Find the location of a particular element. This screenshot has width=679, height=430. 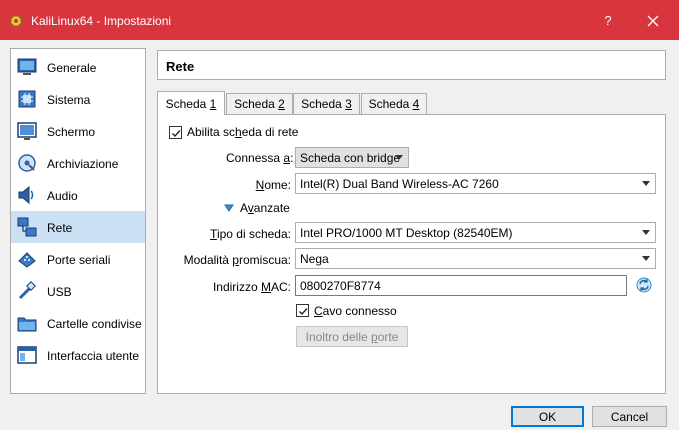

close-icon is located at coordinates (653, 21).